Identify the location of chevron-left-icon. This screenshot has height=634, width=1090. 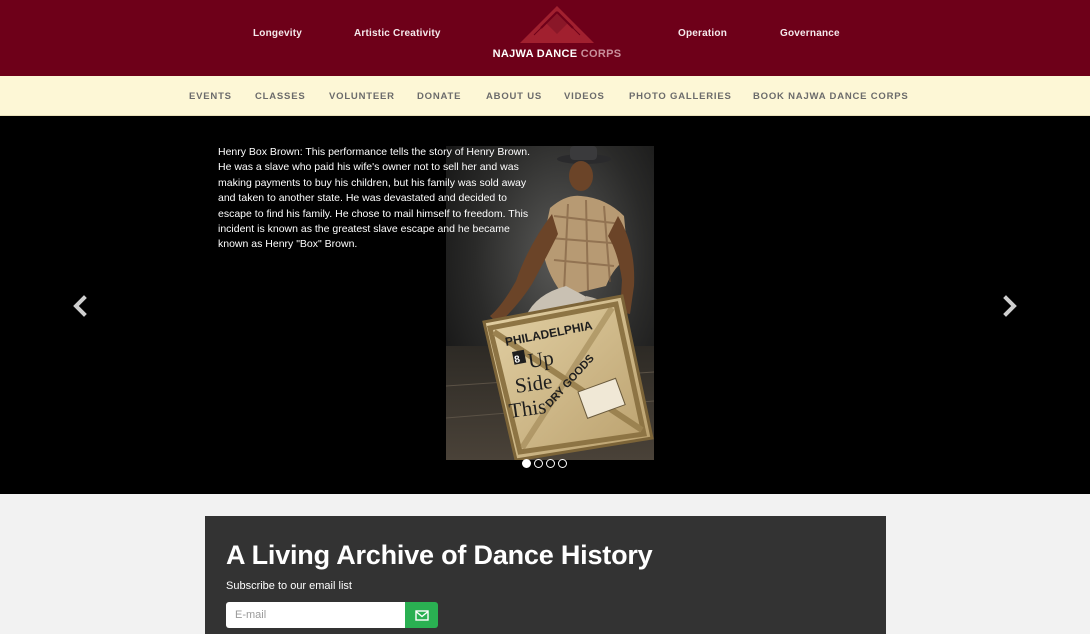
(80, 306).